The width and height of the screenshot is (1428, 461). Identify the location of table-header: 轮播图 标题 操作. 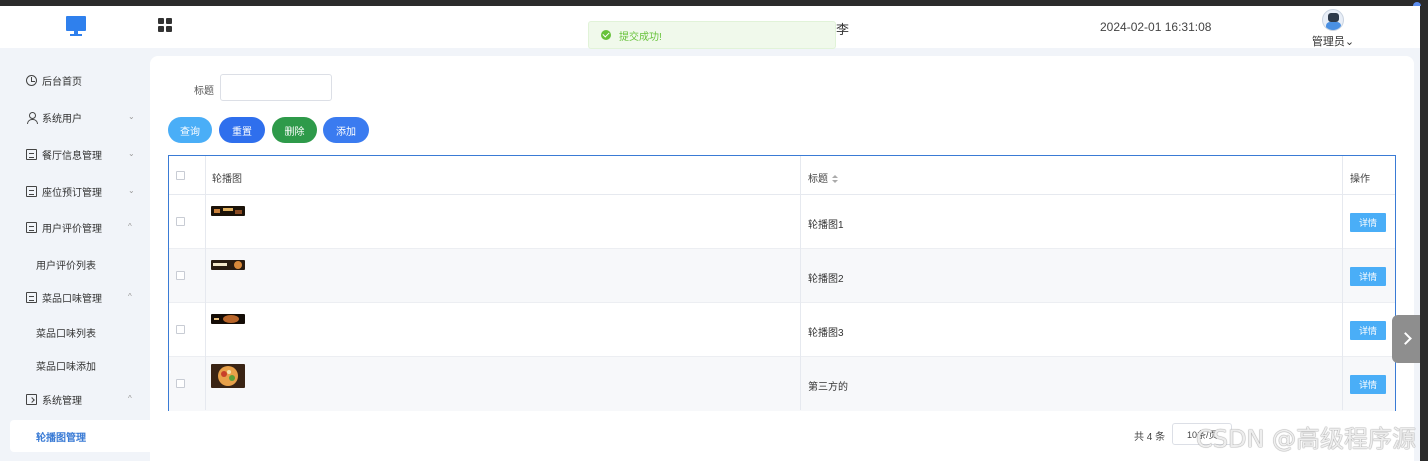
(782, 175).